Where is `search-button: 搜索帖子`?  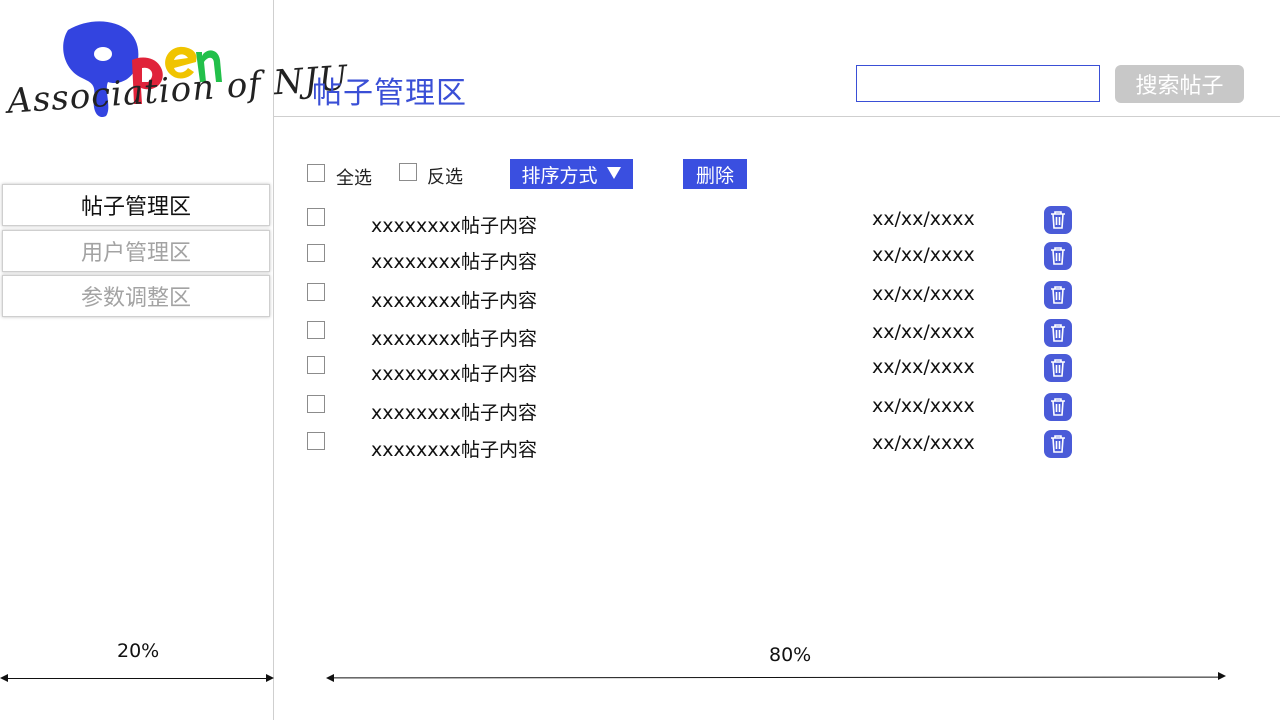
search-button: 搜索帖子 is located at coordinates (1179, 84).